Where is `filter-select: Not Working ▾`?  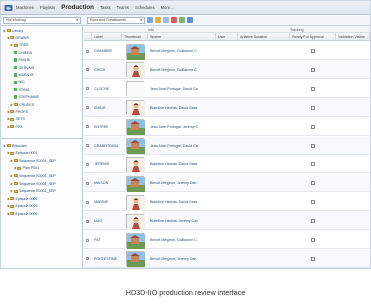 filter-select: Not Working ▾ is located at coordinates (42, 20).